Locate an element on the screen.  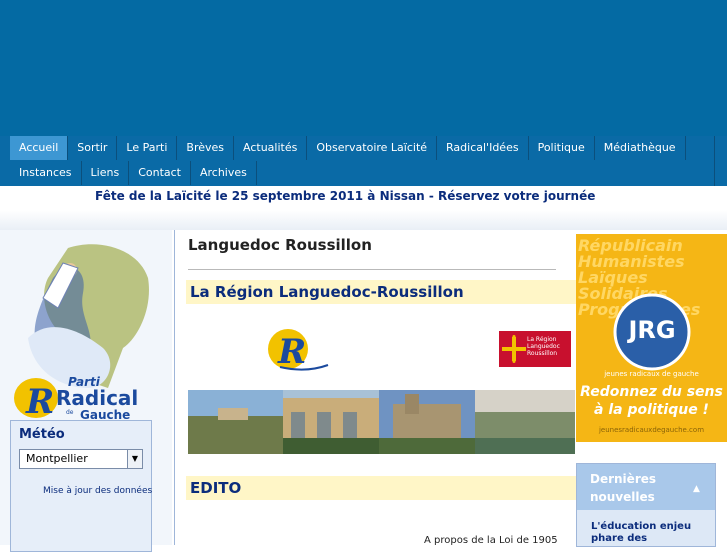
section-heading-edito-text: EDITO is located at coordinates (216, 488).